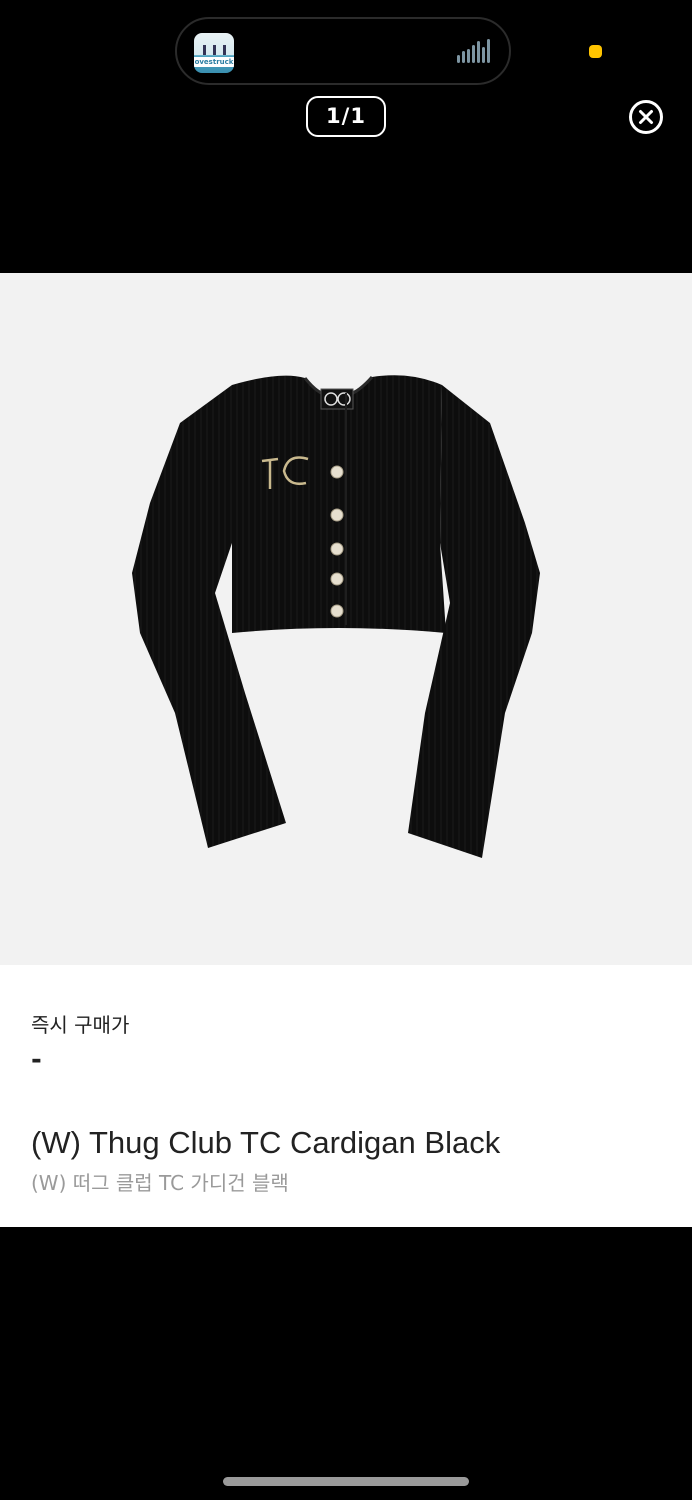 The width and height of the screenshot is (692, 1500). Describe the element at coordinates (346, 116) in the screenshot. I see `page-counter: 1/1` at that location.